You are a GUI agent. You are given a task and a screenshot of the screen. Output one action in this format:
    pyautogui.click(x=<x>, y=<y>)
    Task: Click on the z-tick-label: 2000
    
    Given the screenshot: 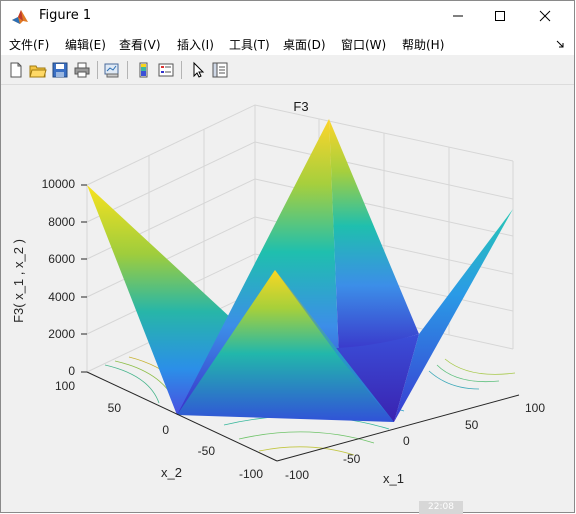 What is the action you would take?
    pyautogui.click(x=61, y=334)
    